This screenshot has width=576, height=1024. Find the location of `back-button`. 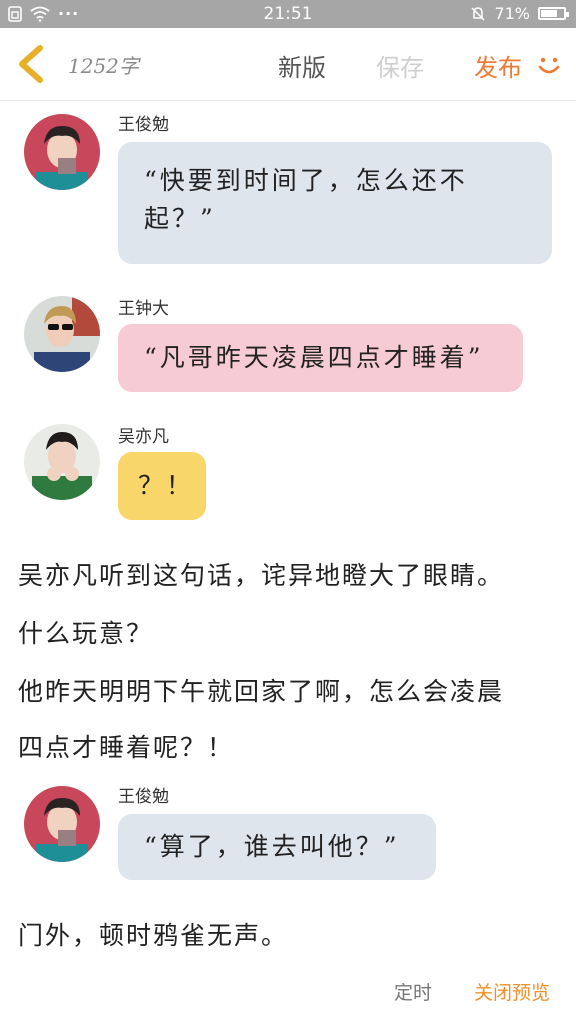

back-button is located at coordinates (32, 64).